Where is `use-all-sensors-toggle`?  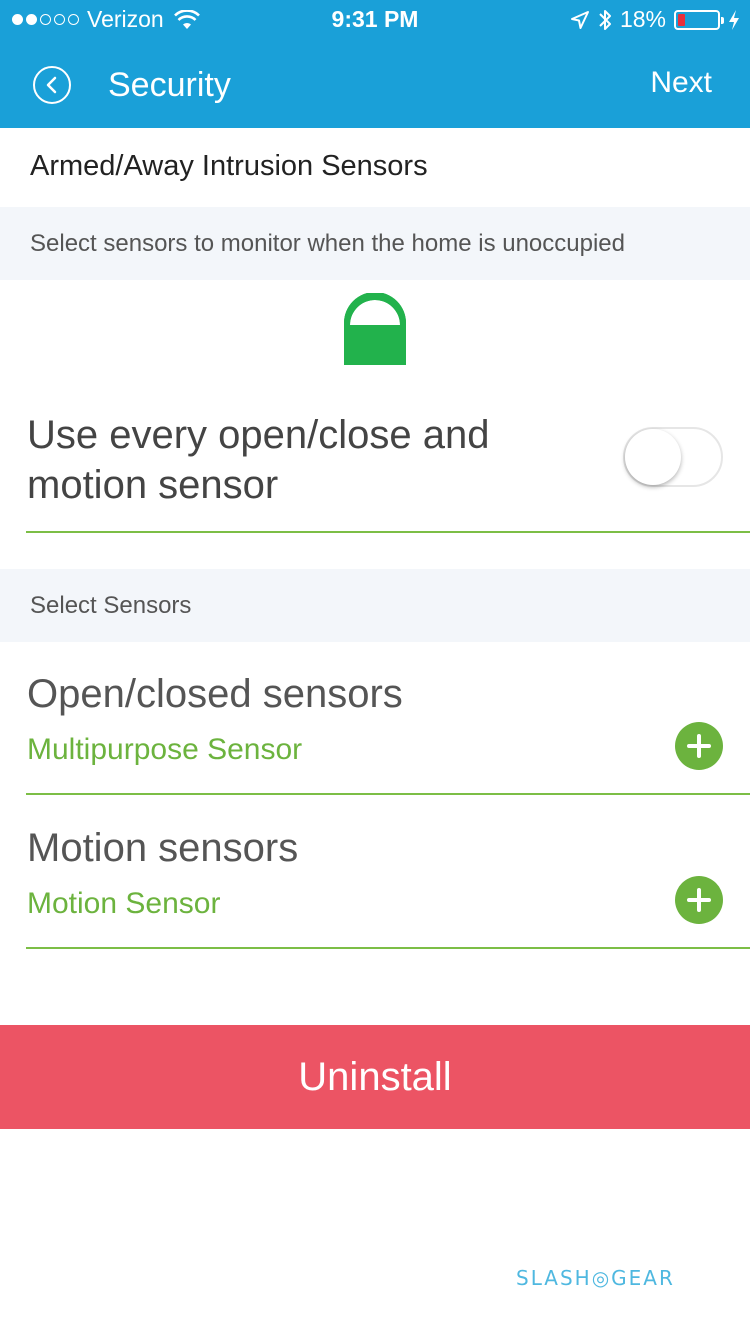
use-all-sensors-toggle is located at coordinates (673, 457).